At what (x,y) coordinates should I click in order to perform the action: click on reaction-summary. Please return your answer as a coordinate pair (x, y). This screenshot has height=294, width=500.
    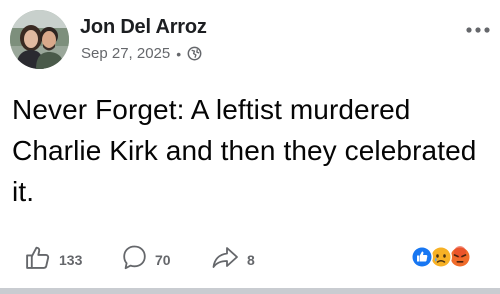
    Looking at the image, I should click on (441, 257).